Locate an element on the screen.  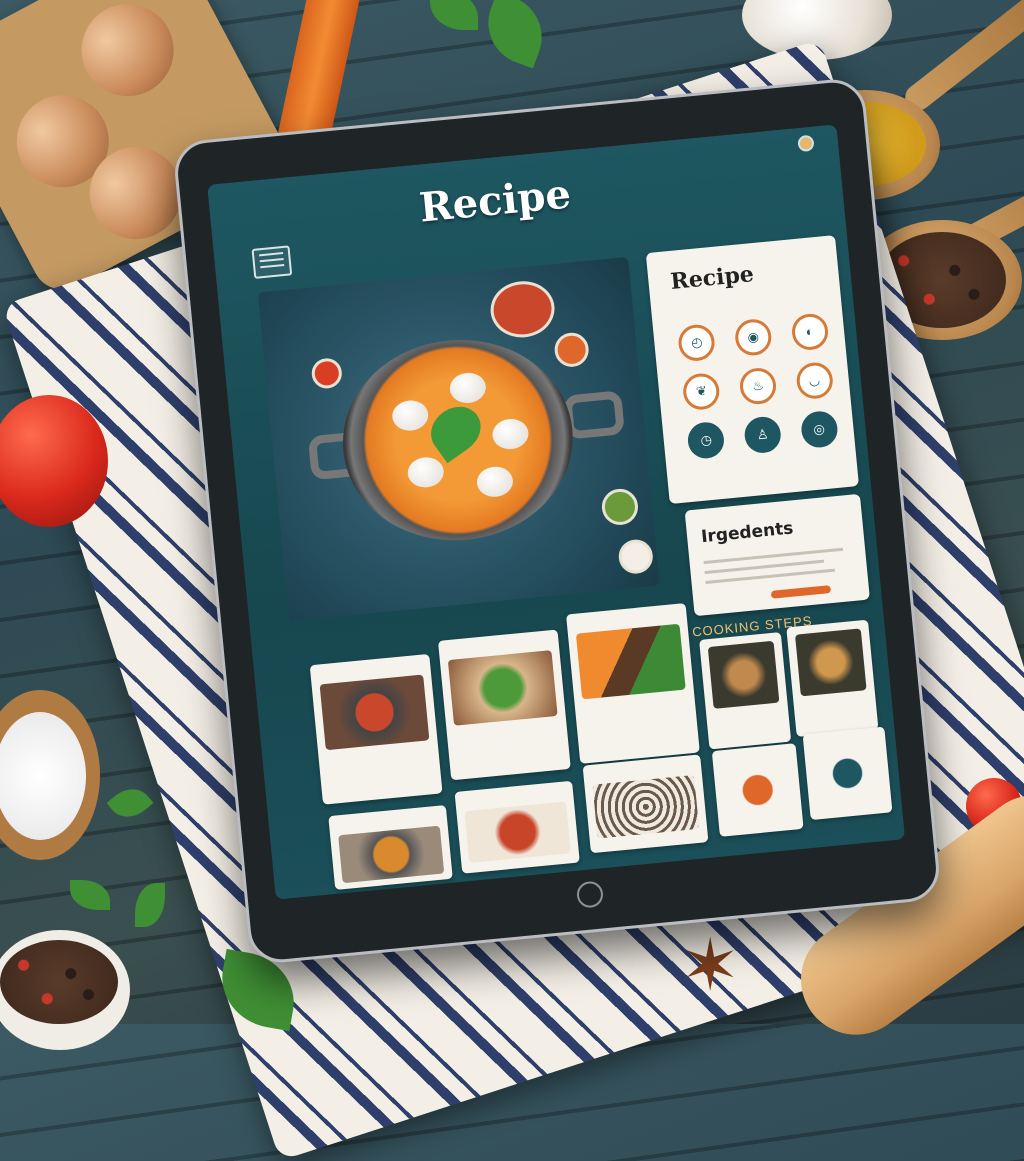
knife-icon: ◐ is located at coordinates (810, 332).